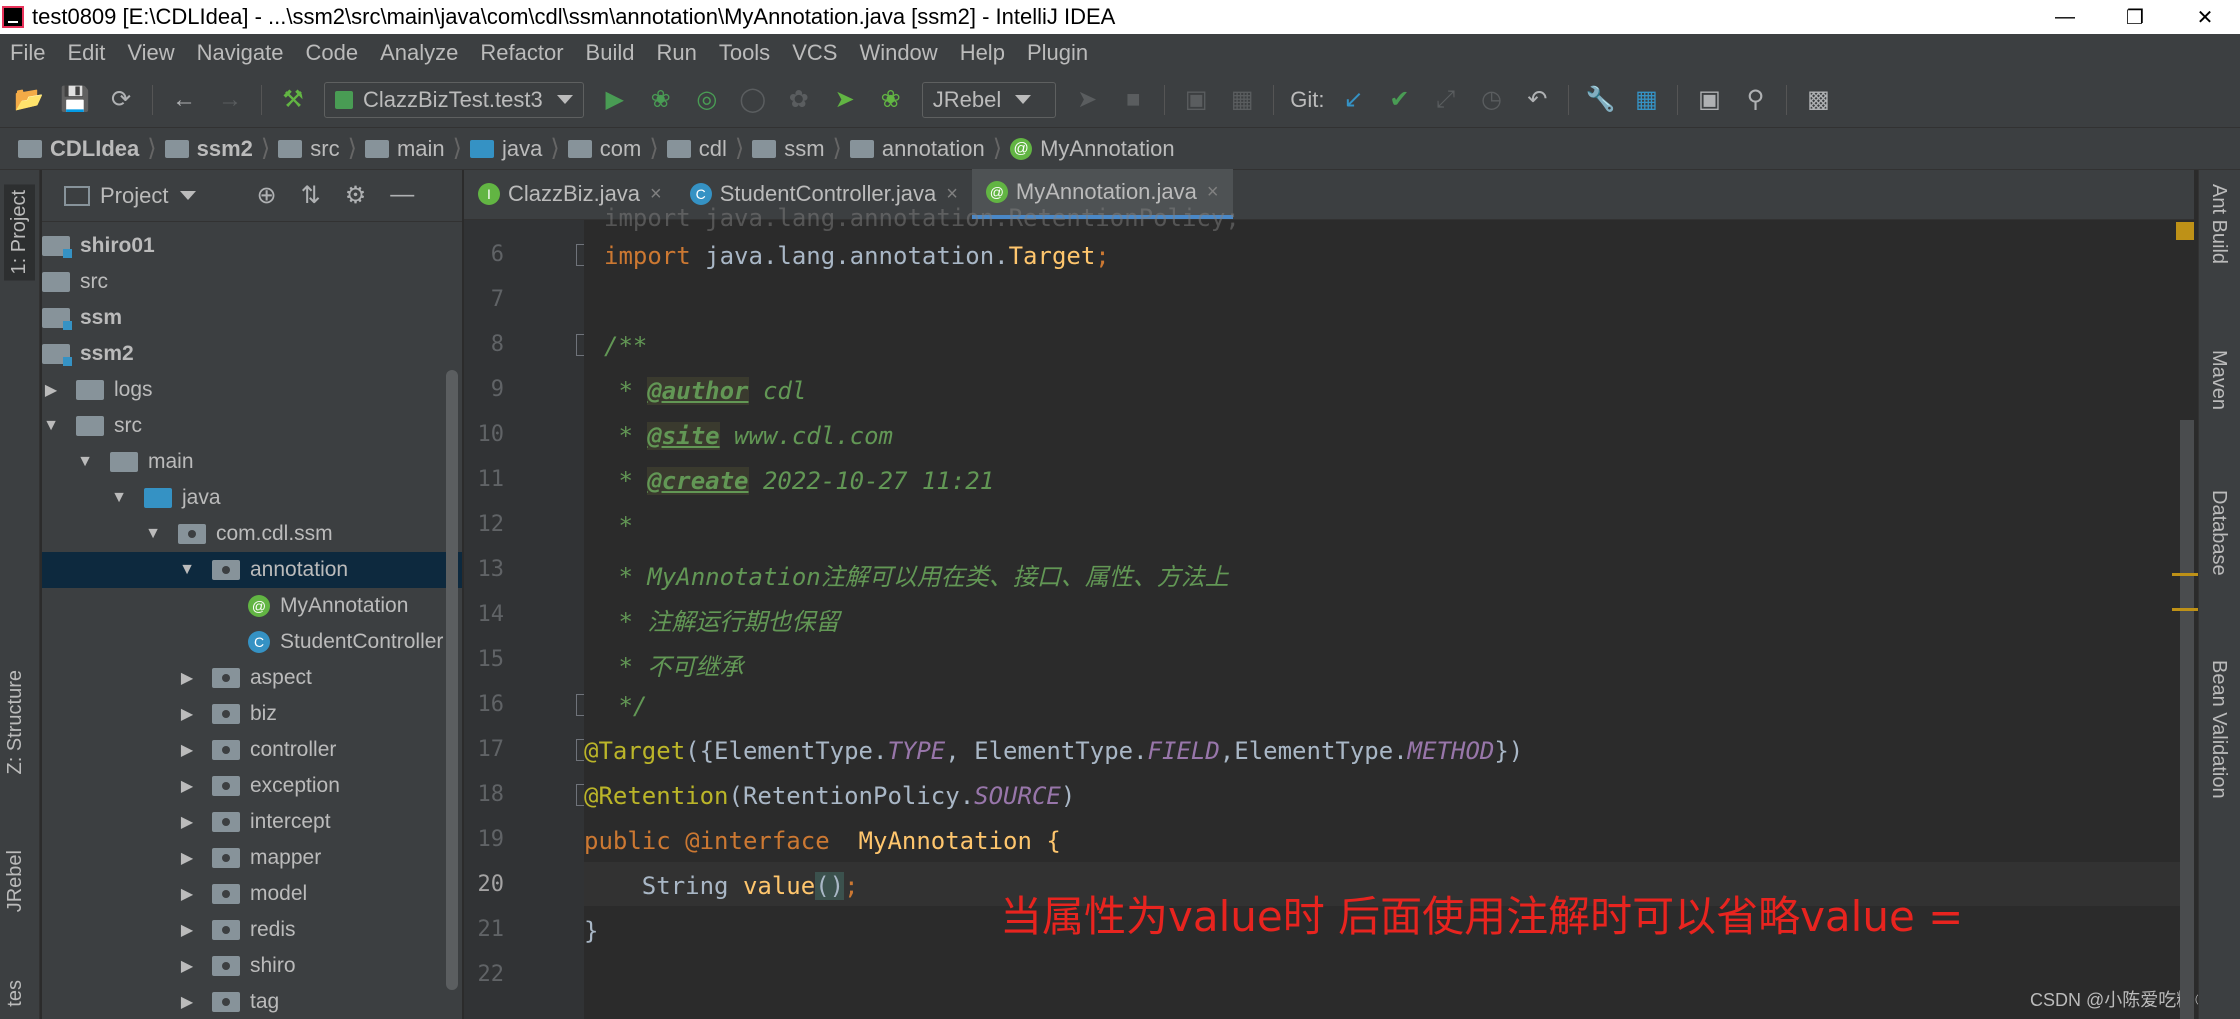 The image size is (2240, 1019). Describe the element at coordinates (1133, 100) in the screenshot. I see `stop-icon: ■` at that location.